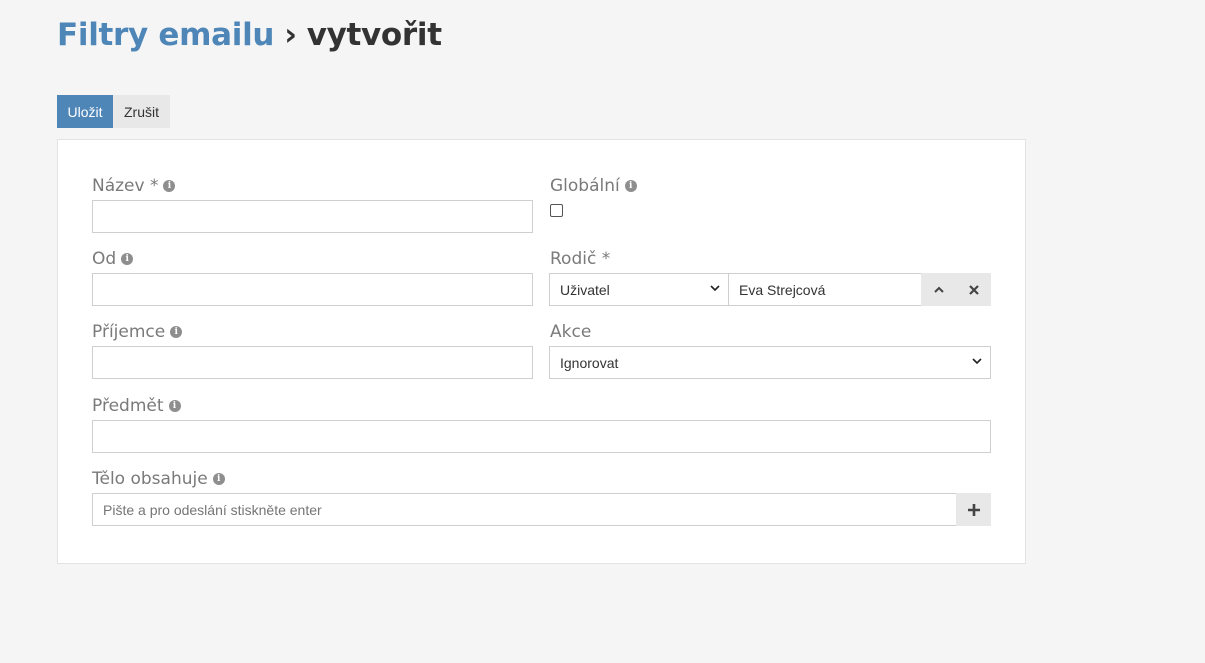  I want to click on close-icon, so click(974, 289).